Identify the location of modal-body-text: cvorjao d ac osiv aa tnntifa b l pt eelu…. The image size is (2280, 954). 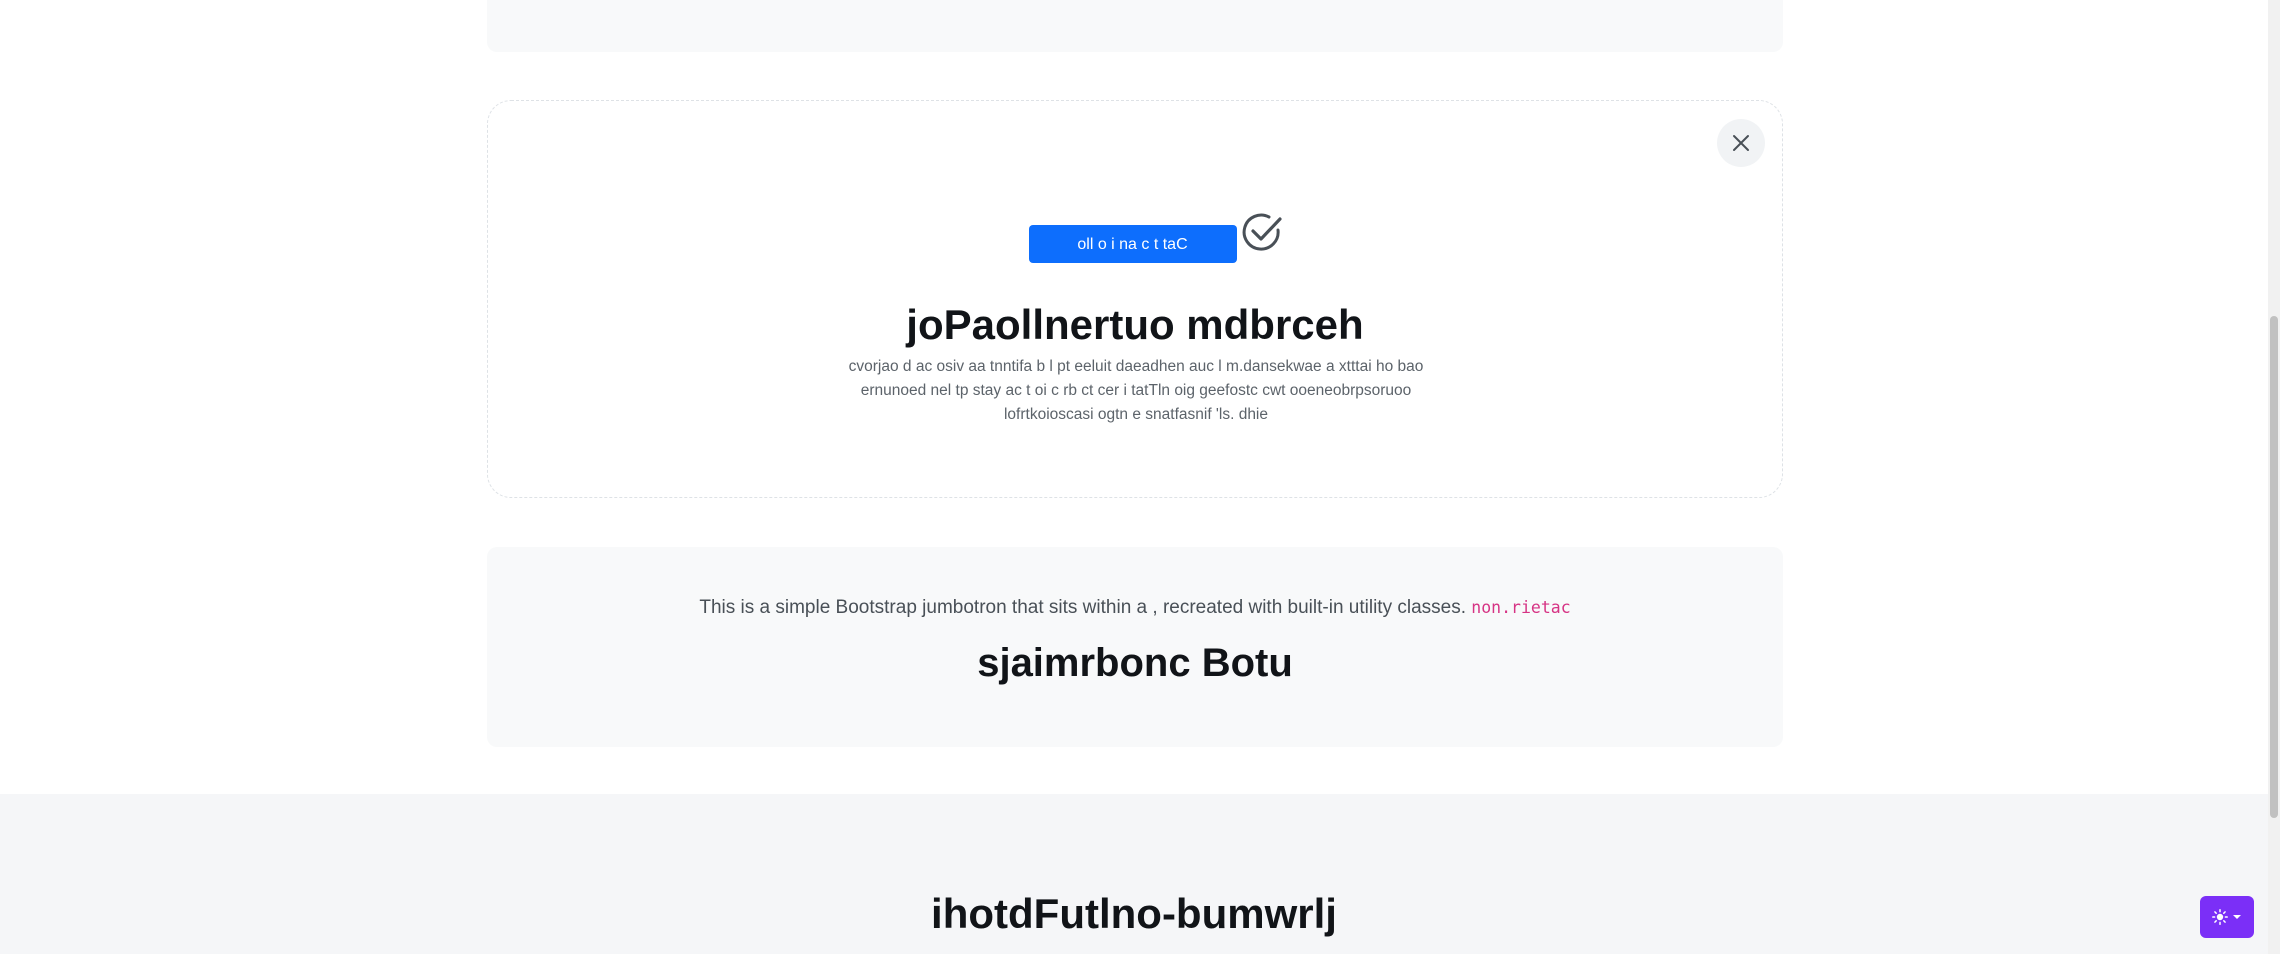
(1136, 390).